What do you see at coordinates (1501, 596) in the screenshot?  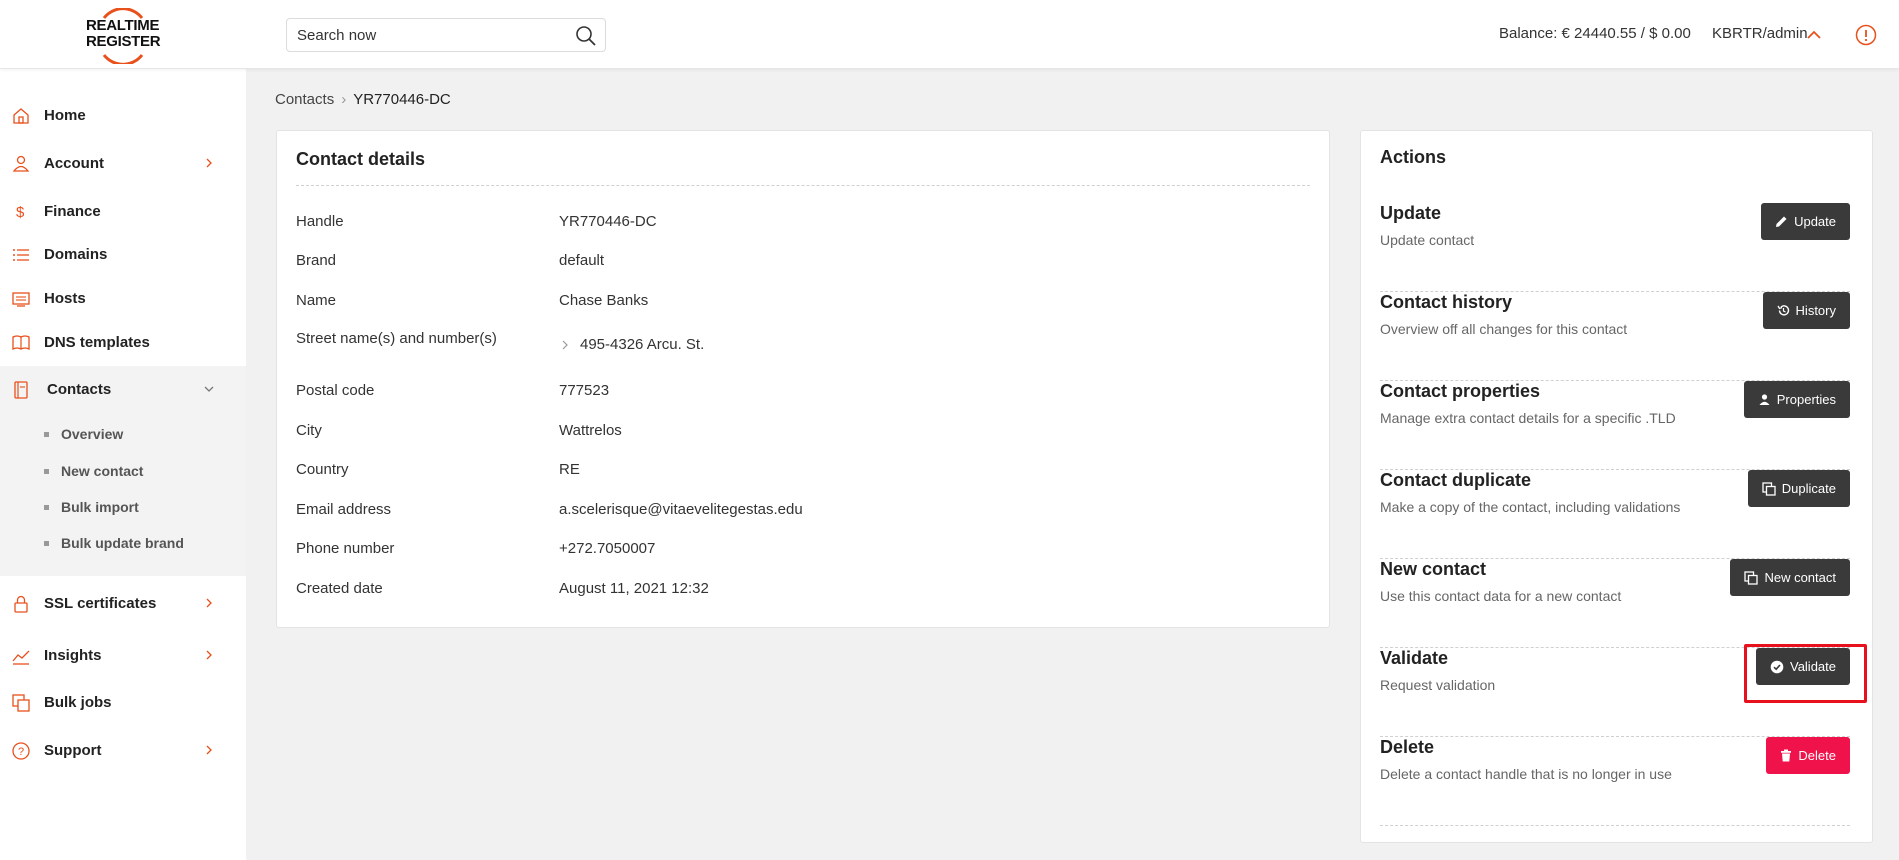 I see `action-description: Use this contact data for a new contact` at bounding box center [1501, 596].